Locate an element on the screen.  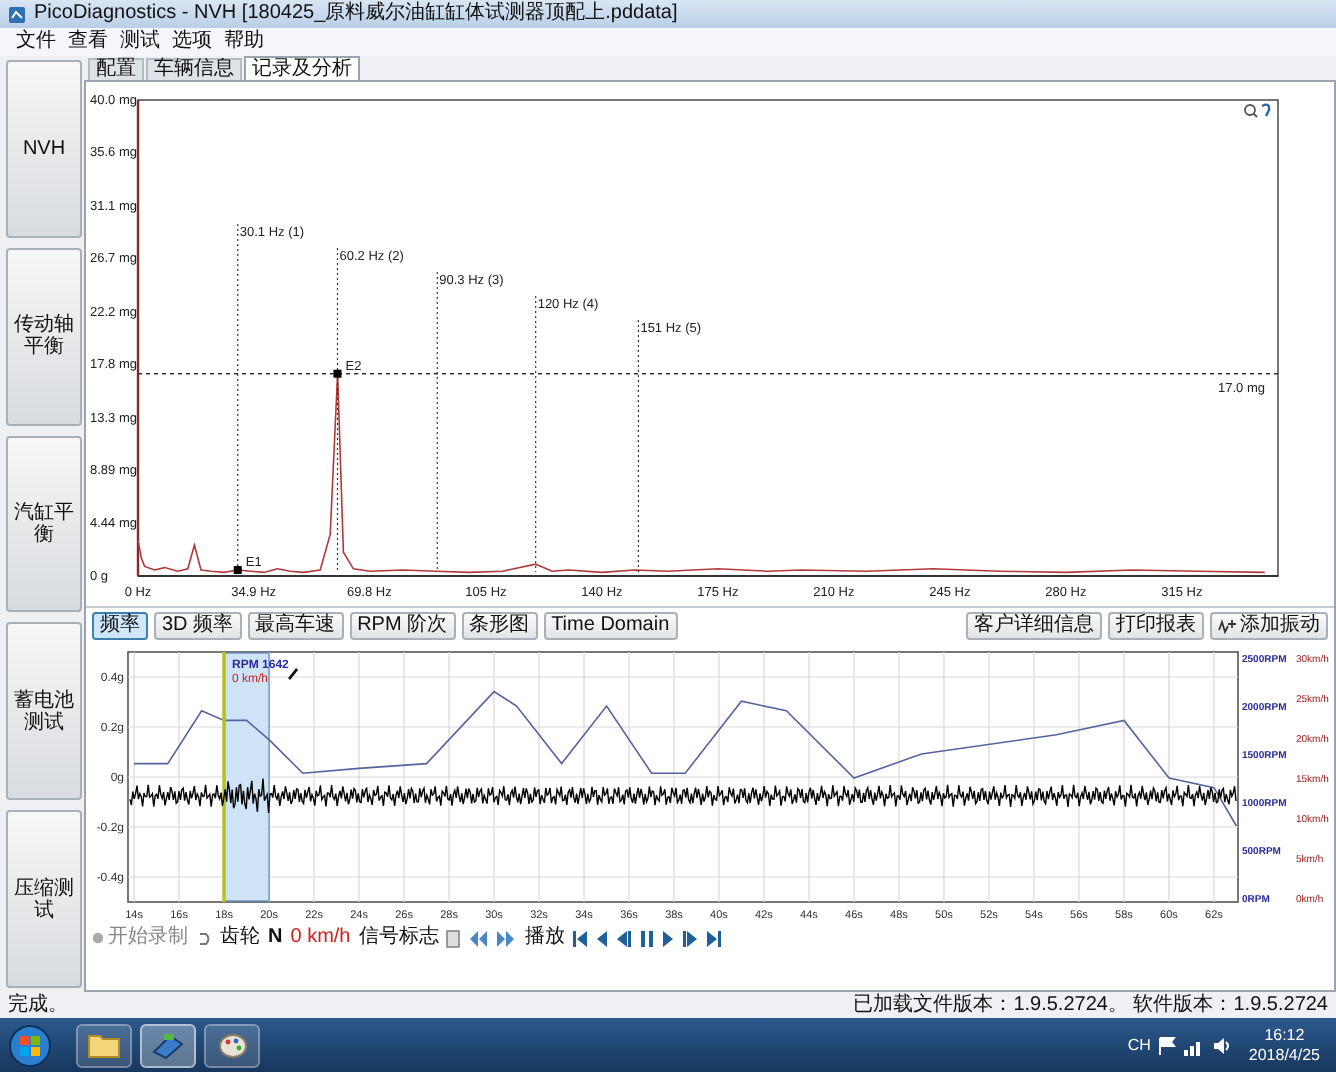
document-icon is located at coordinates (453, 938).